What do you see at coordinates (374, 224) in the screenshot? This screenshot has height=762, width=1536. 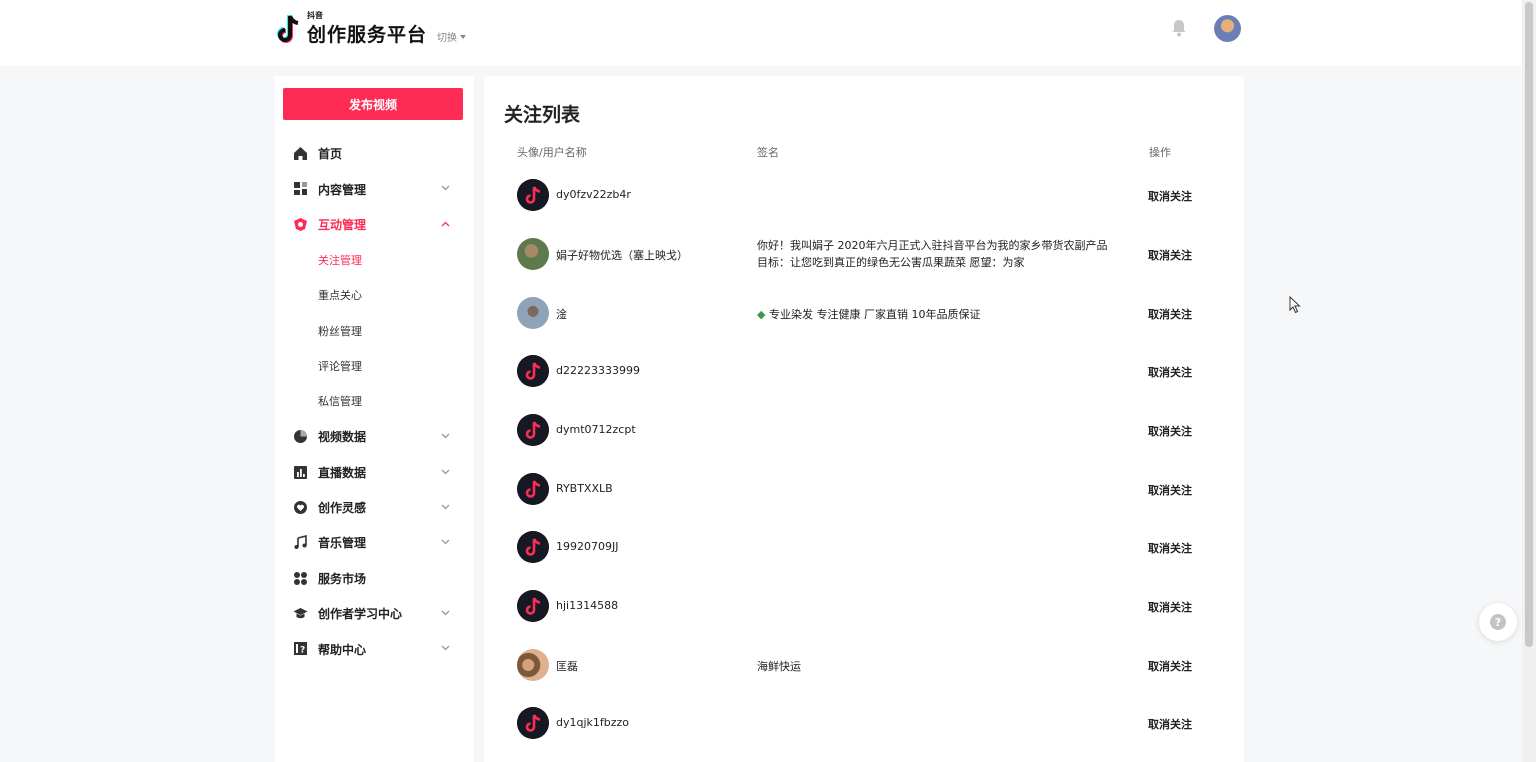 I see `sidebar-item-interaction: 互动管理` at bounding box center [374, 224].